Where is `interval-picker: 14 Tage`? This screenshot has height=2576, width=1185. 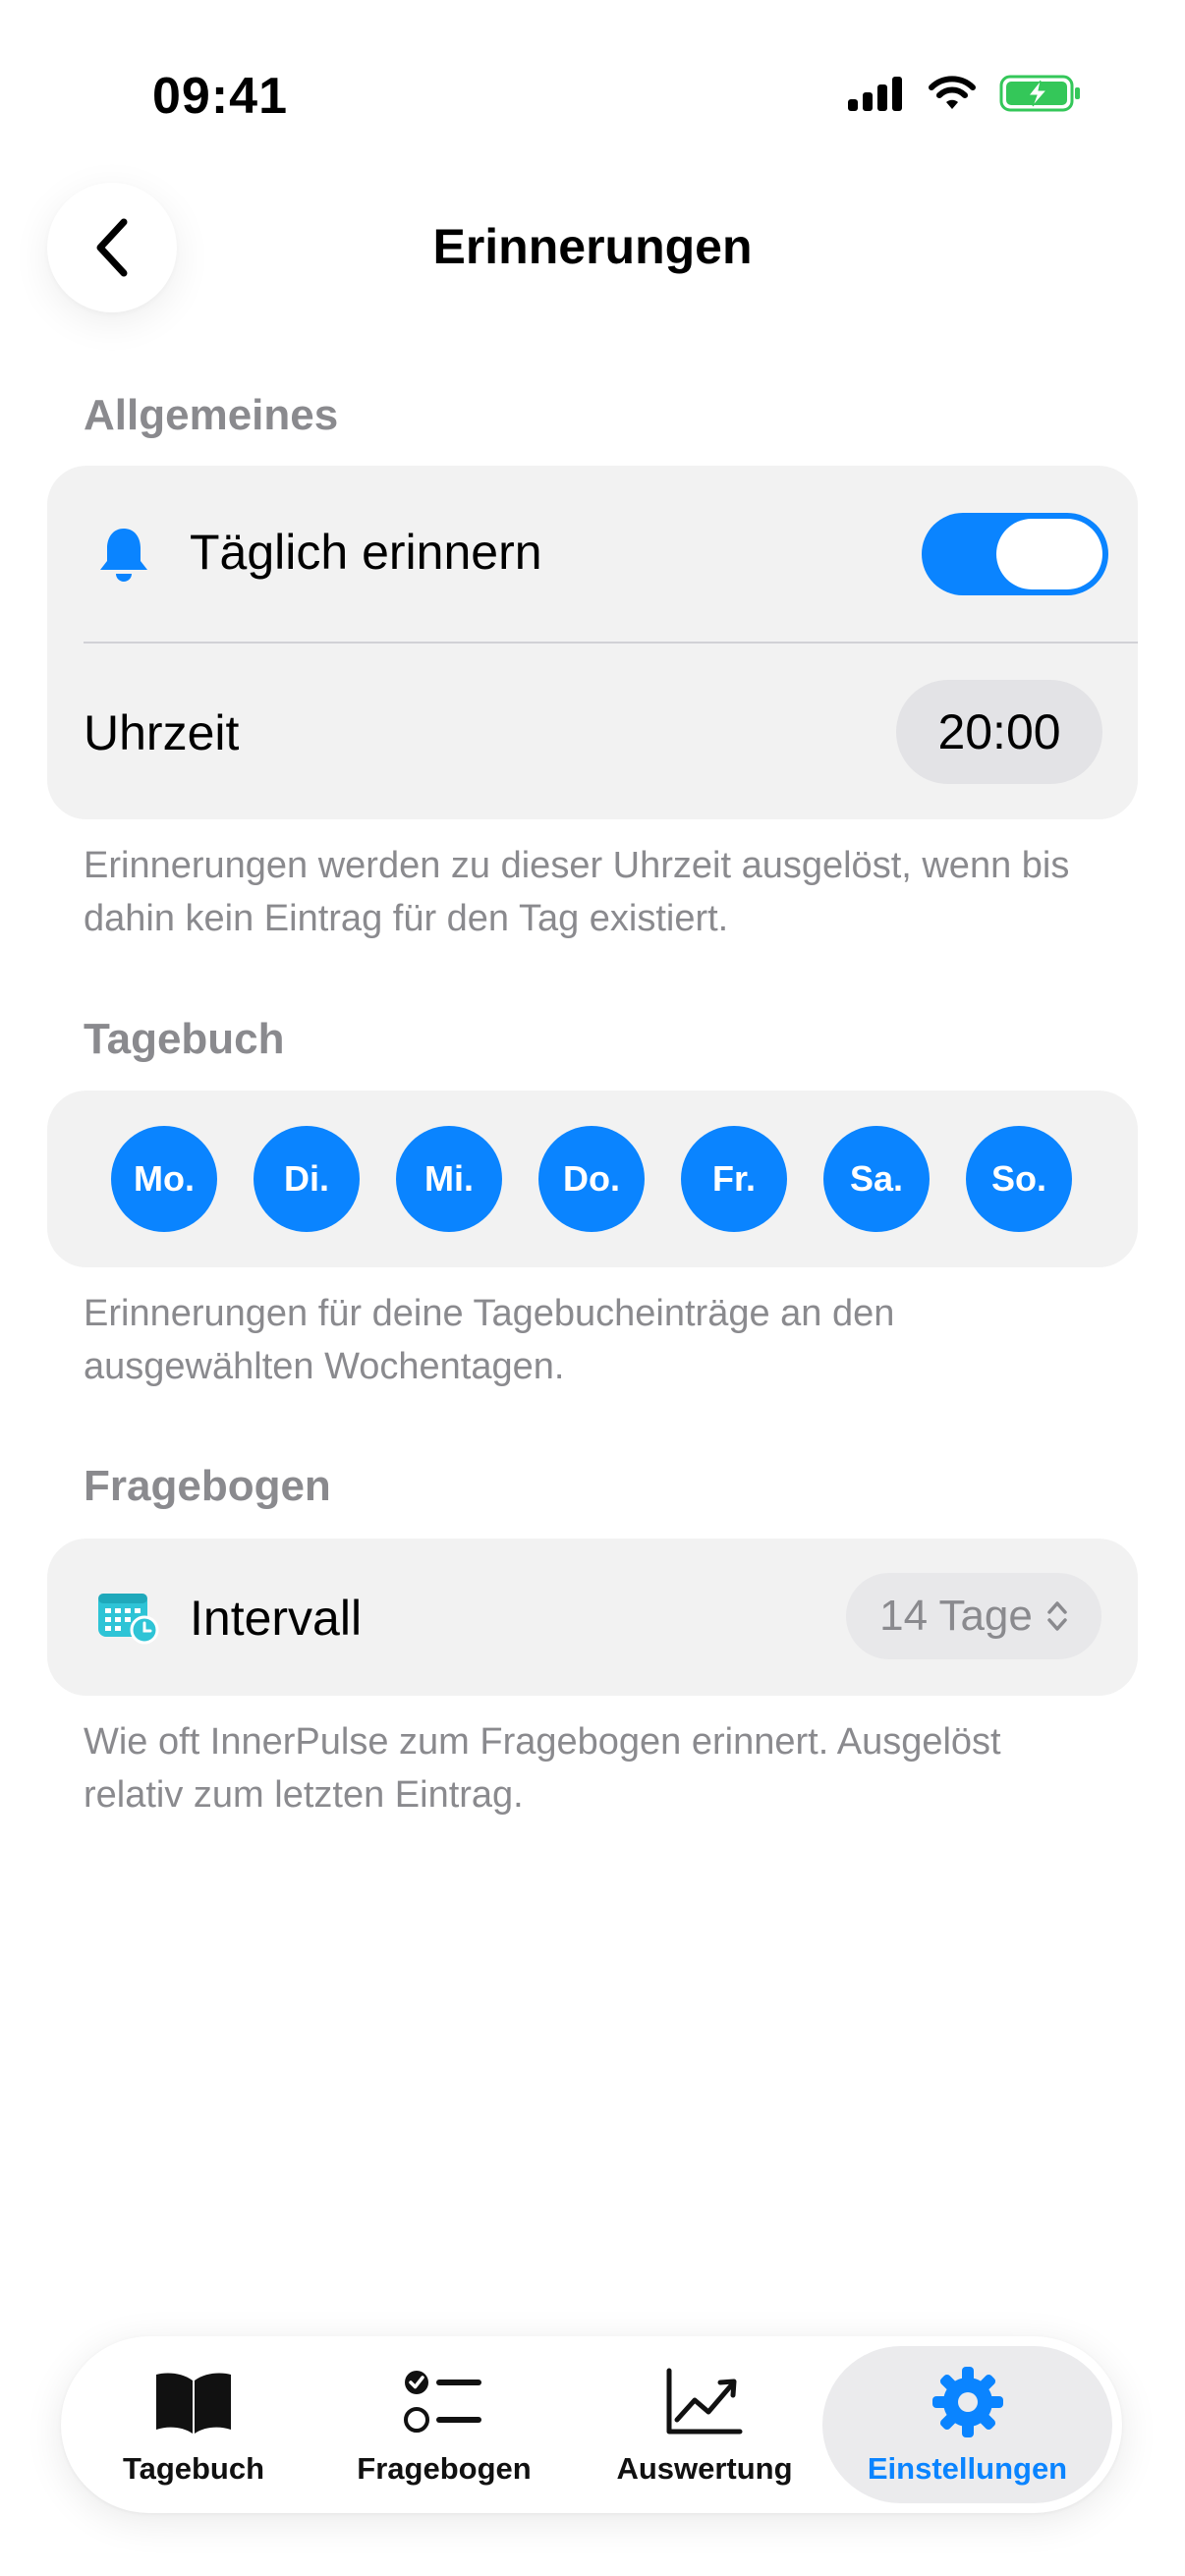 interval-picker: 14 Tage is located at coordinates (974, 1616).